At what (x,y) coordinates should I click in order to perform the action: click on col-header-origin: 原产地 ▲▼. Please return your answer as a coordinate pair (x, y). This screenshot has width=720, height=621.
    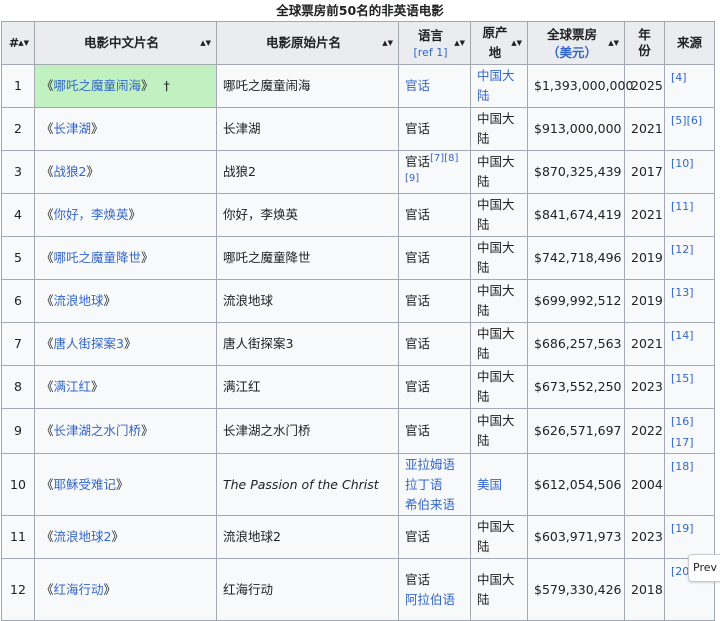
    Looking at the image, I should click on (499, 43).